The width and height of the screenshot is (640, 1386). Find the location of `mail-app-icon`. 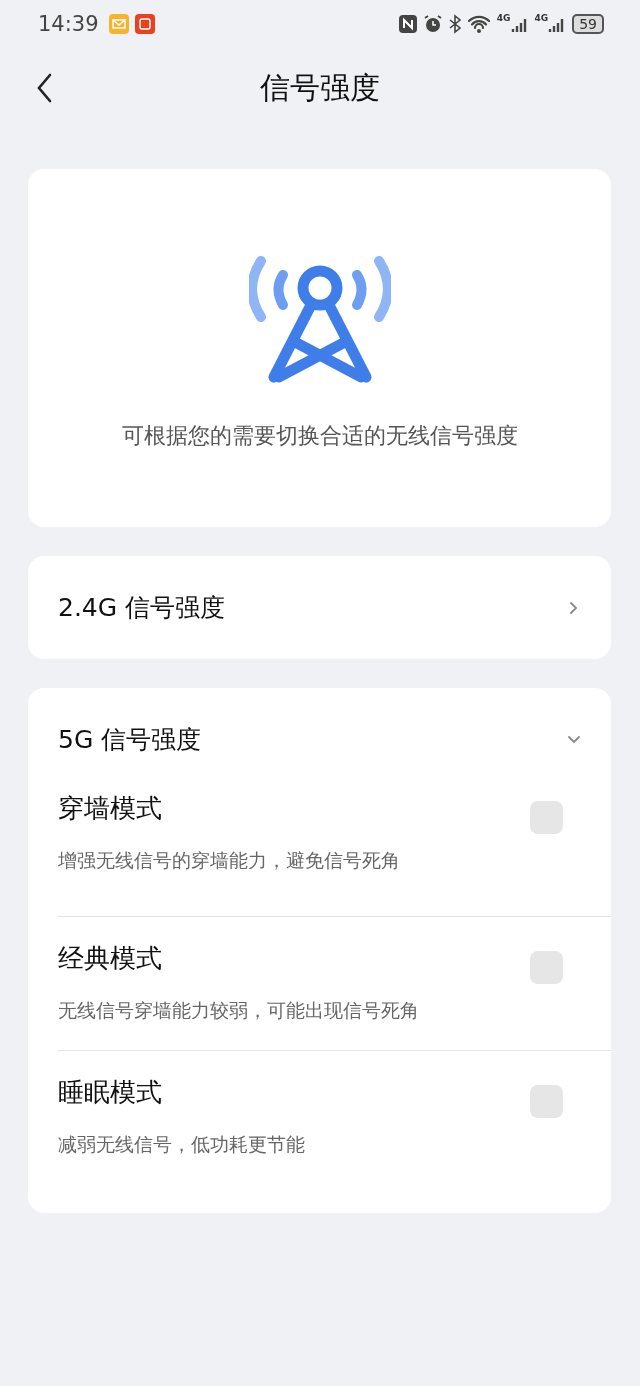

mail-app-icon is located at coordinates (118, 24).